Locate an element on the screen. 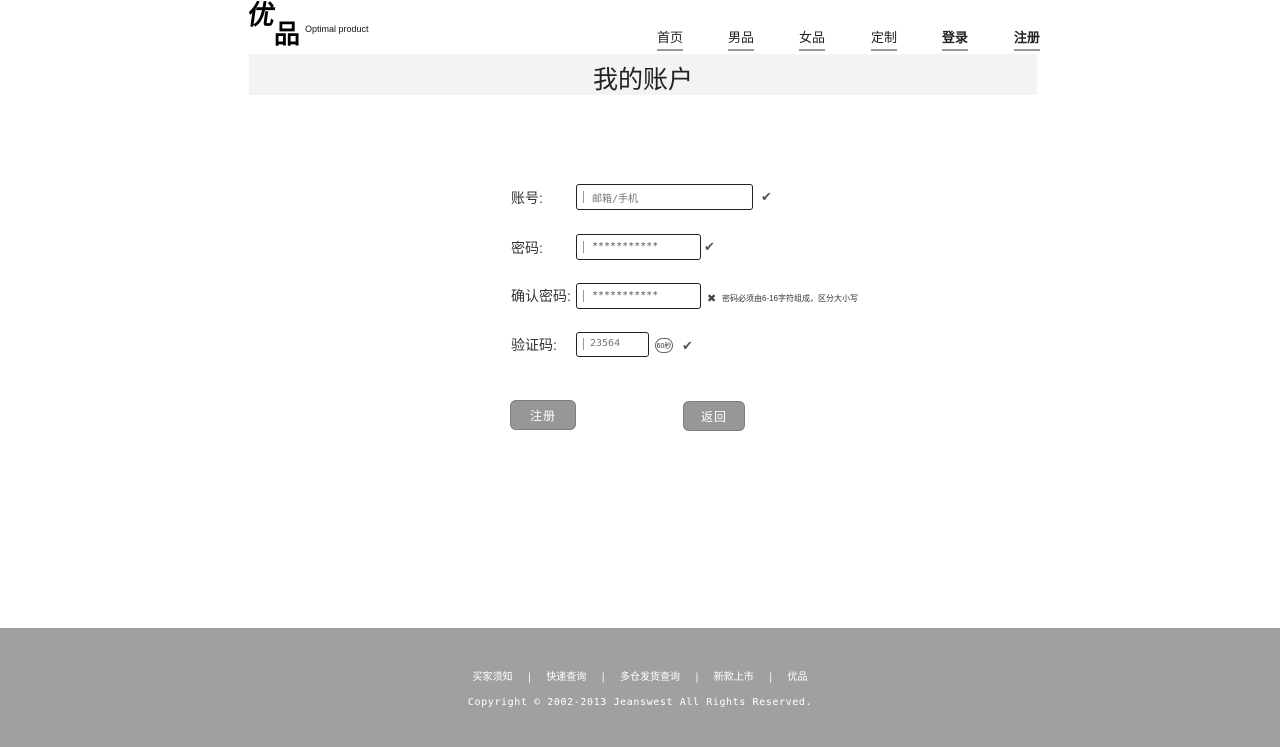  account-placeholder: 邮箱/手机 is located at coordinates (615, 199).